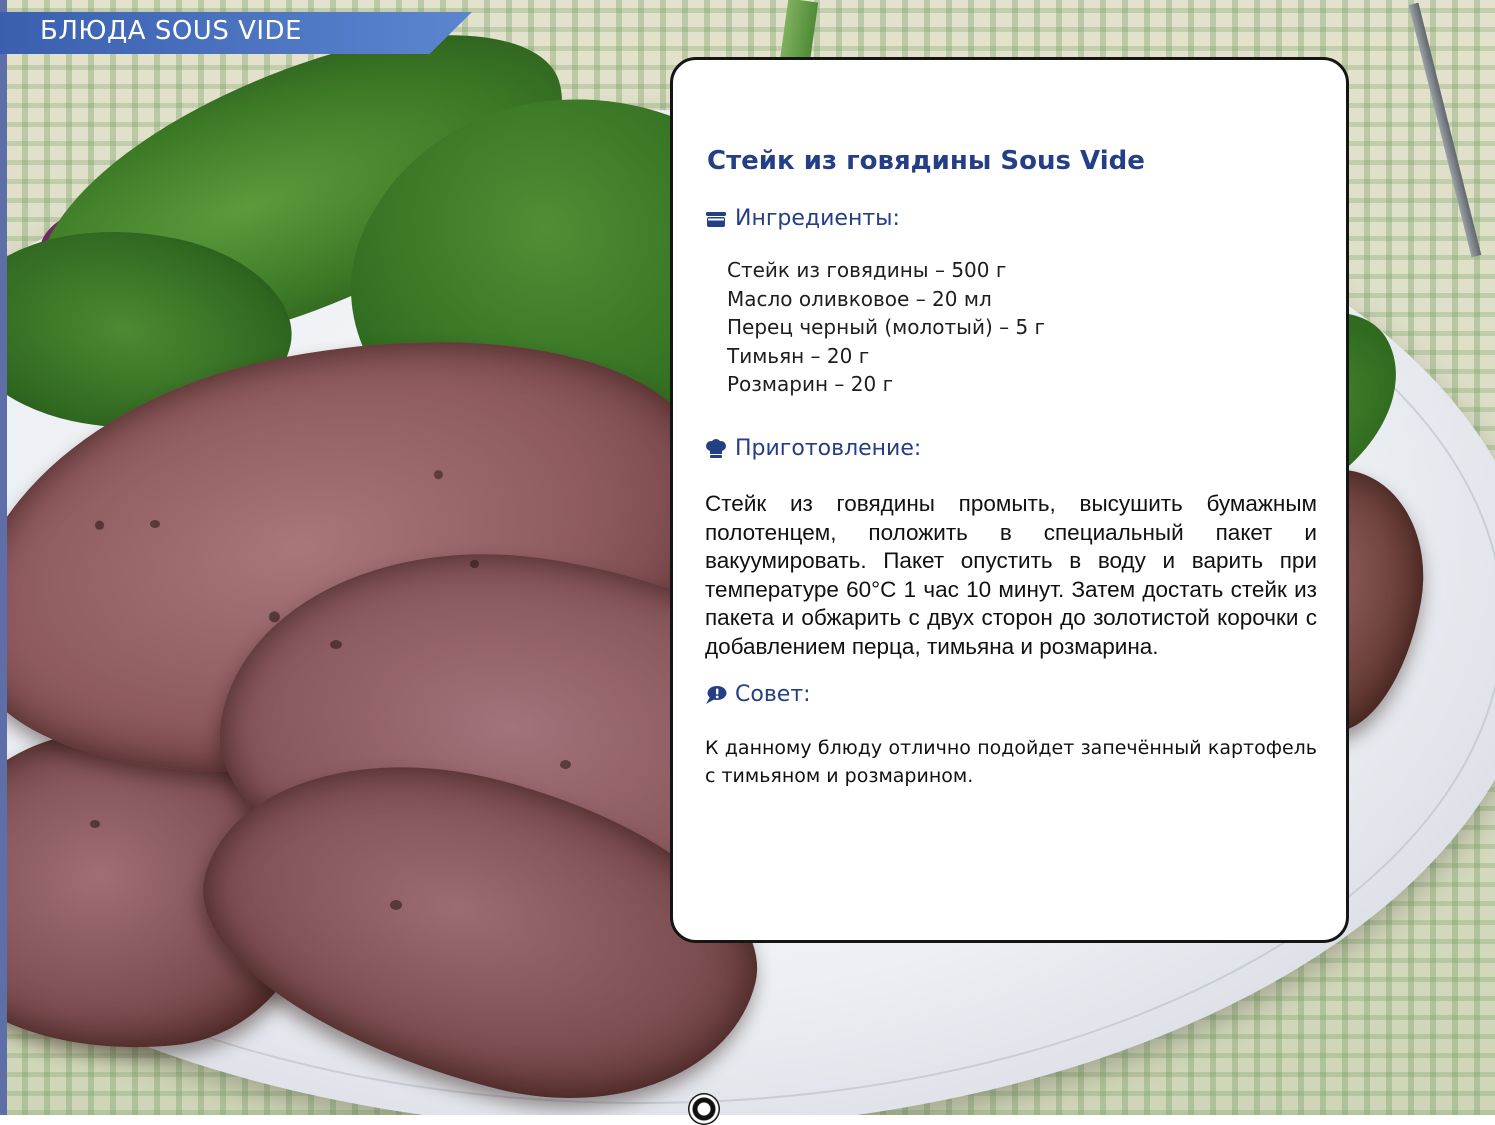 This screenshot has height=1125, width=1495. I want to click on page-marker-icon, so click(704, 1109).